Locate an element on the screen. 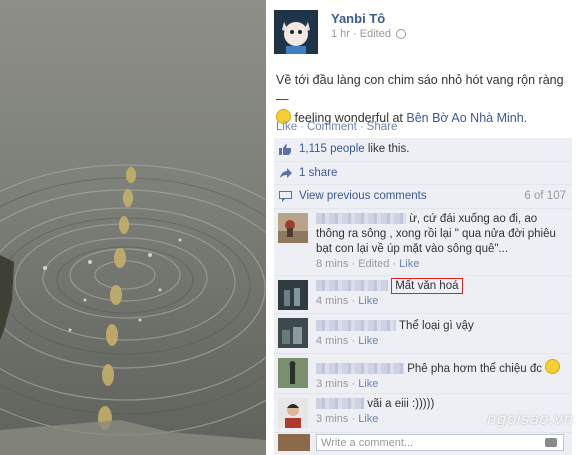 Image resolution: width=580 pixels, height=455 pixels. shares-link: 1 share is located at coordinates (318, 173).